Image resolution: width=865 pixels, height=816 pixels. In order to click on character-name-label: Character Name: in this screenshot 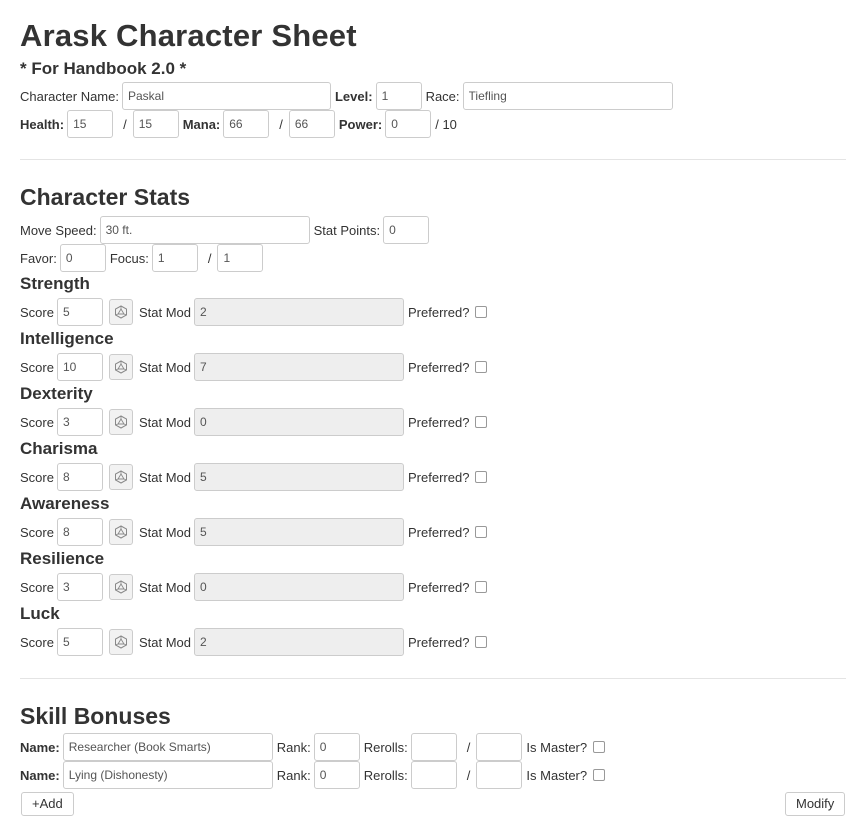, I will do `click(69, 96)`.